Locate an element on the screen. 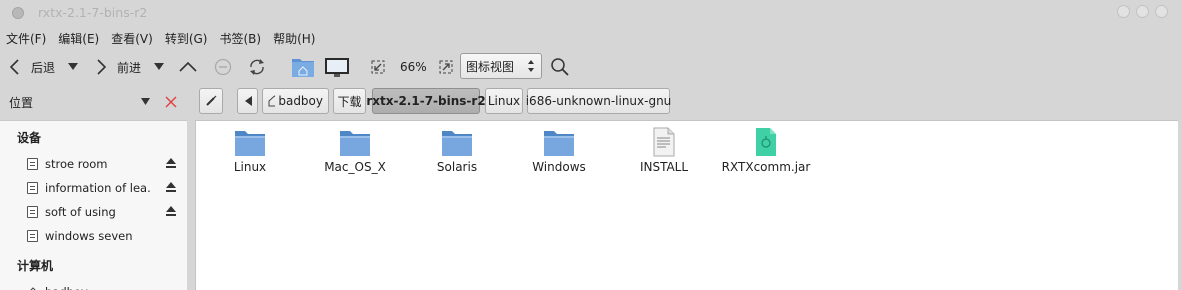 This screenshot has height=290, width=1182. breadcrumb-label: Linux is located at coordinates (504, 101).